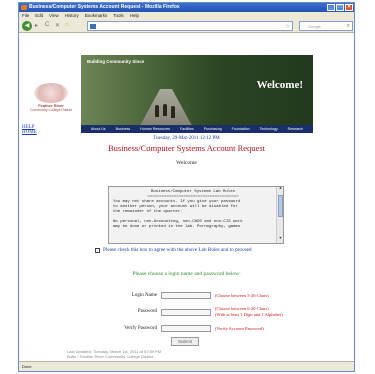 This screenshot has height=374, width=375. I want to click on url-bar: ☆, so click(190, 26).